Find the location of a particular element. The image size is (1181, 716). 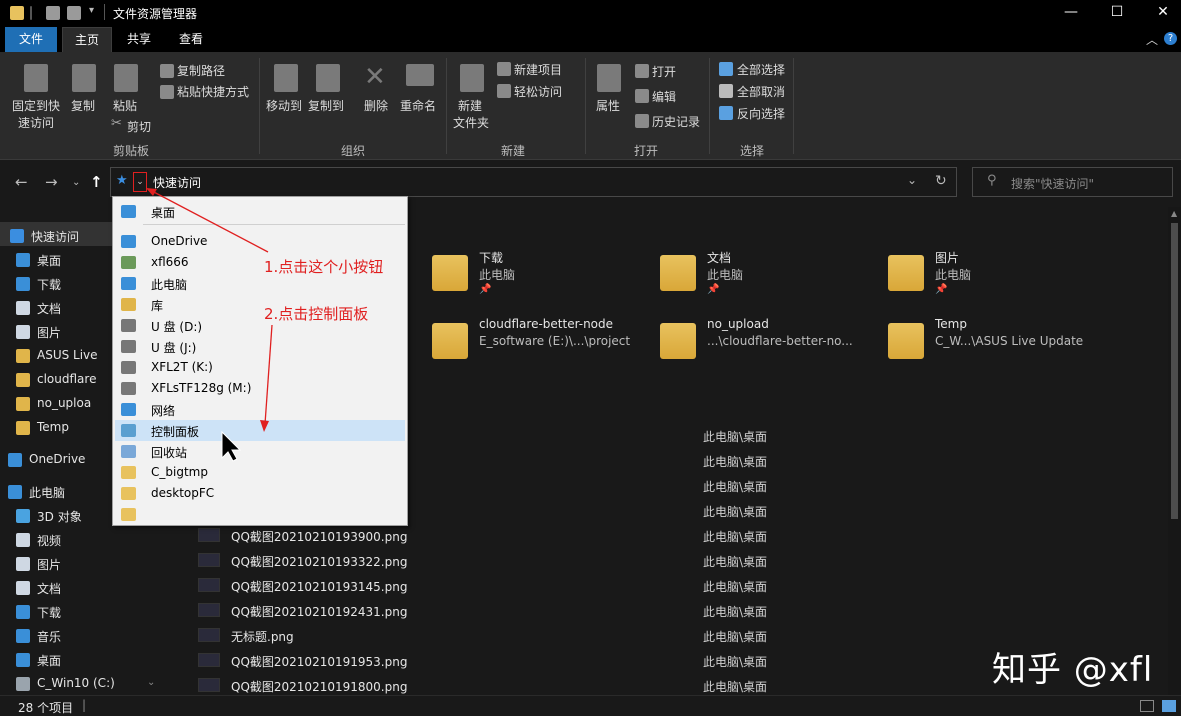

pin-to-quick-access-label-2: 速访问 is located at coordinates (36, 122).